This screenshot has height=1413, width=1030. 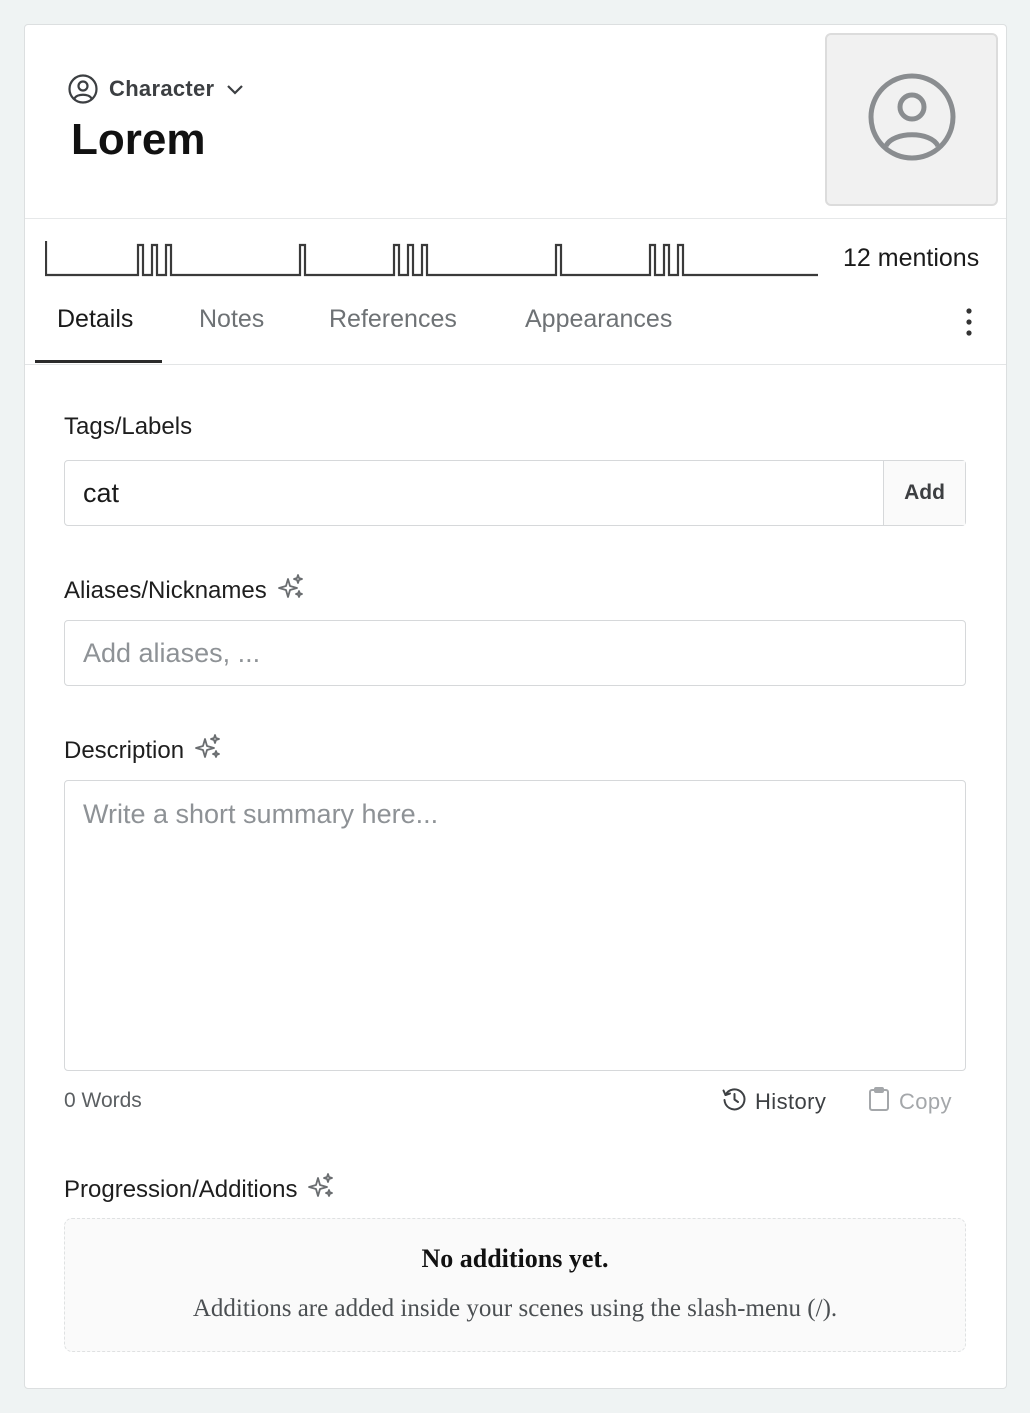 I want to click on copy-button: Copy, so click(x=909, y=1102).